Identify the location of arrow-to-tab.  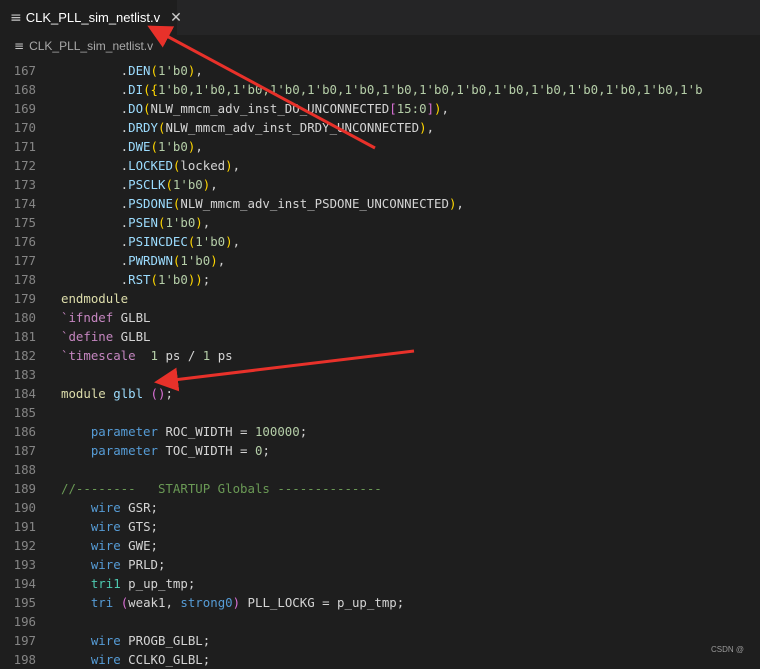
(261, 87).